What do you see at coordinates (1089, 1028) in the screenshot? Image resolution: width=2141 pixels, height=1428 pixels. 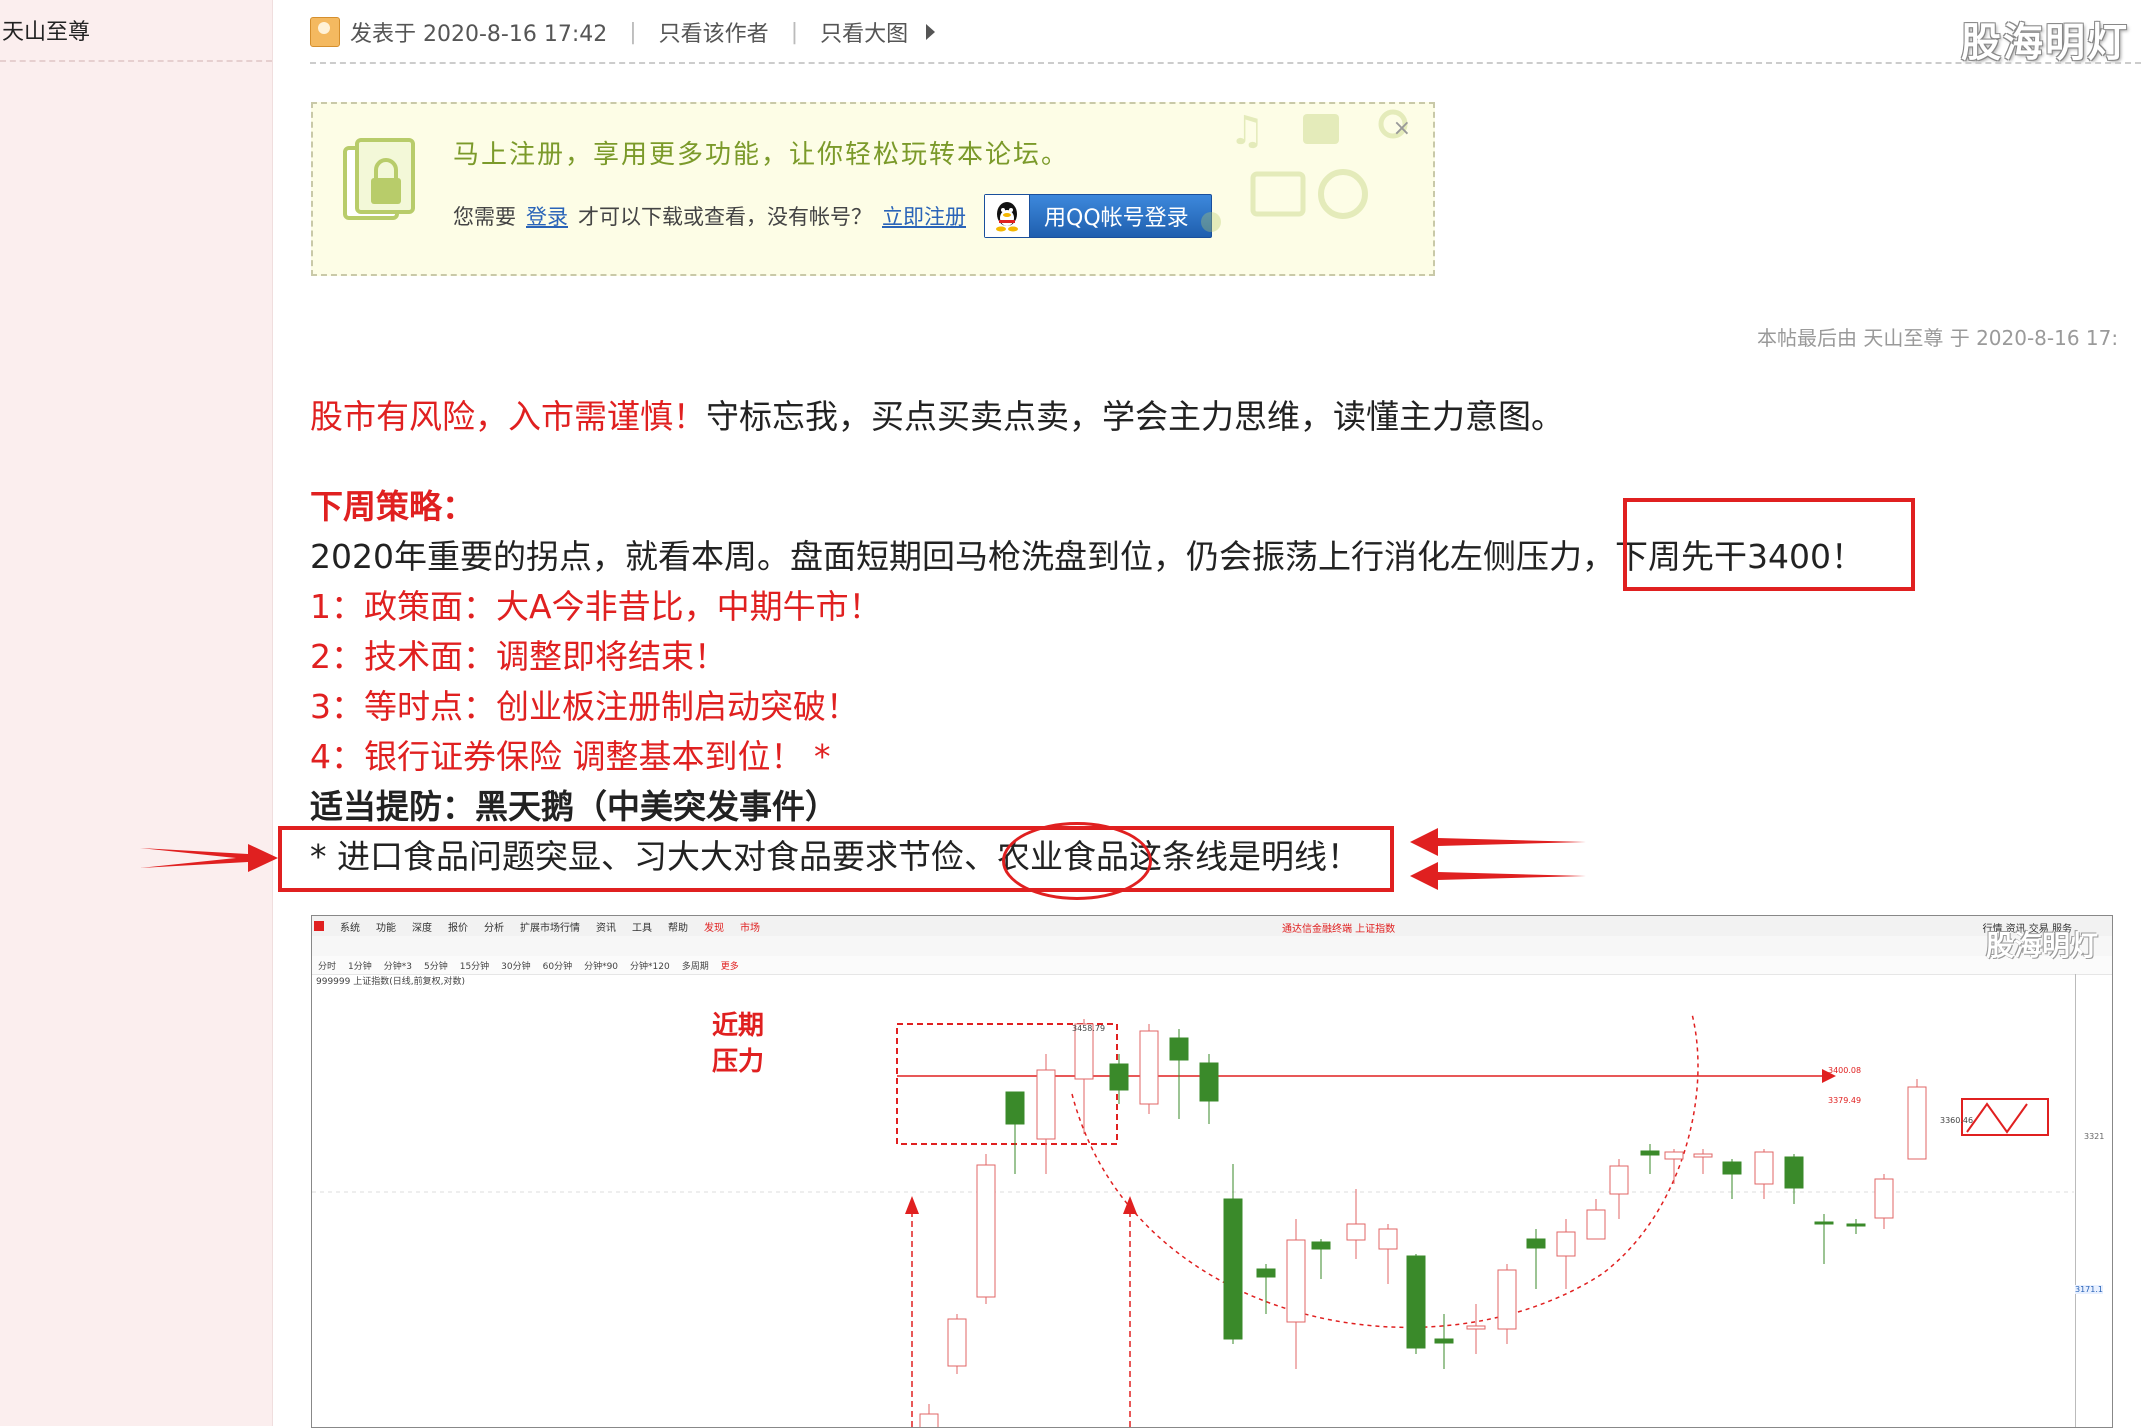 I see `price-label: 3458.79` at bounding box center [1089, 1028].